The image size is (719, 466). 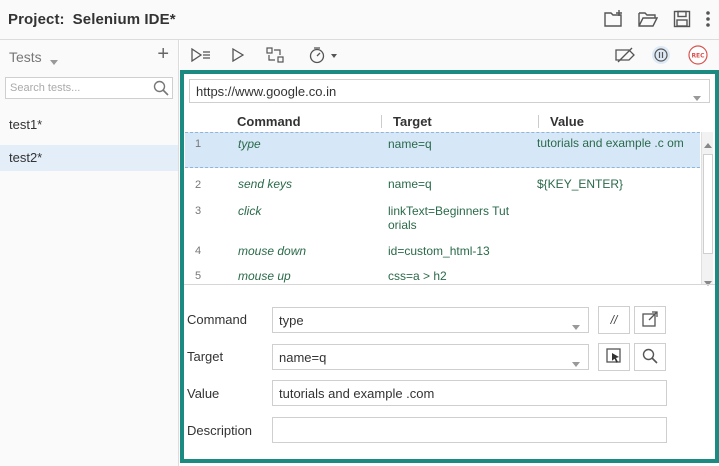 What do you see at coordinates (265, 184) in the screenshot?
I see `row-command: send keys` at bounding box center [265, 184].